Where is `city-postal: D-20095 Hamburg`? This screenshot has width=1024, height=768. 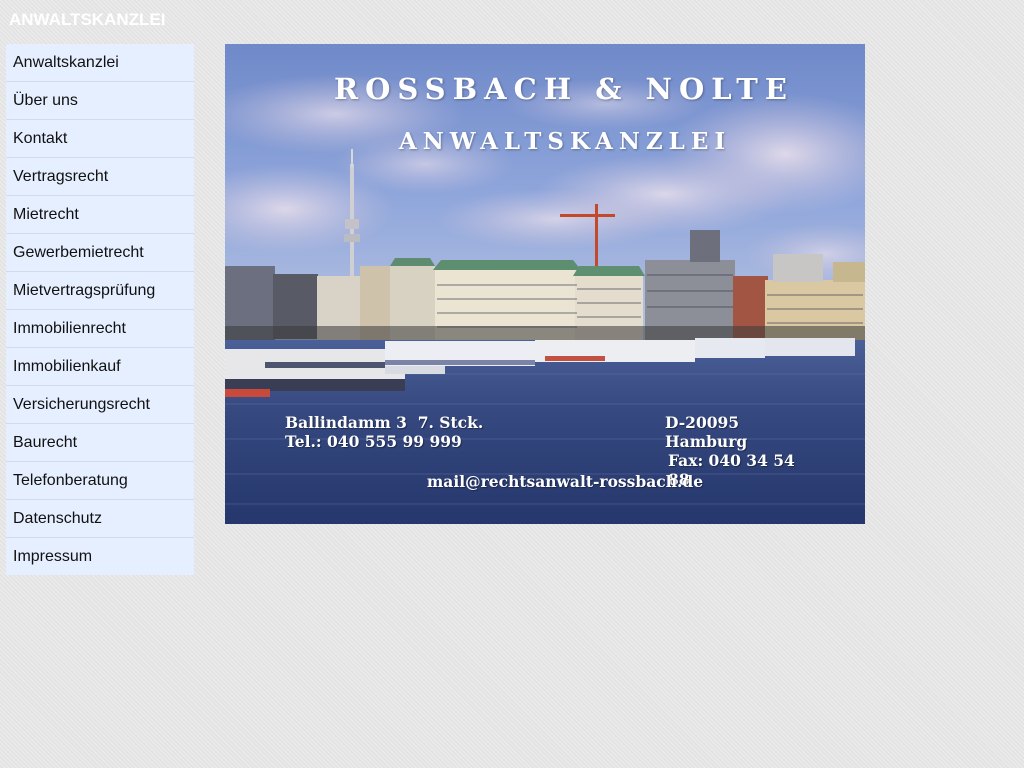
city-postal: D-20095 Hamburg is located at coordinates (706, 432).